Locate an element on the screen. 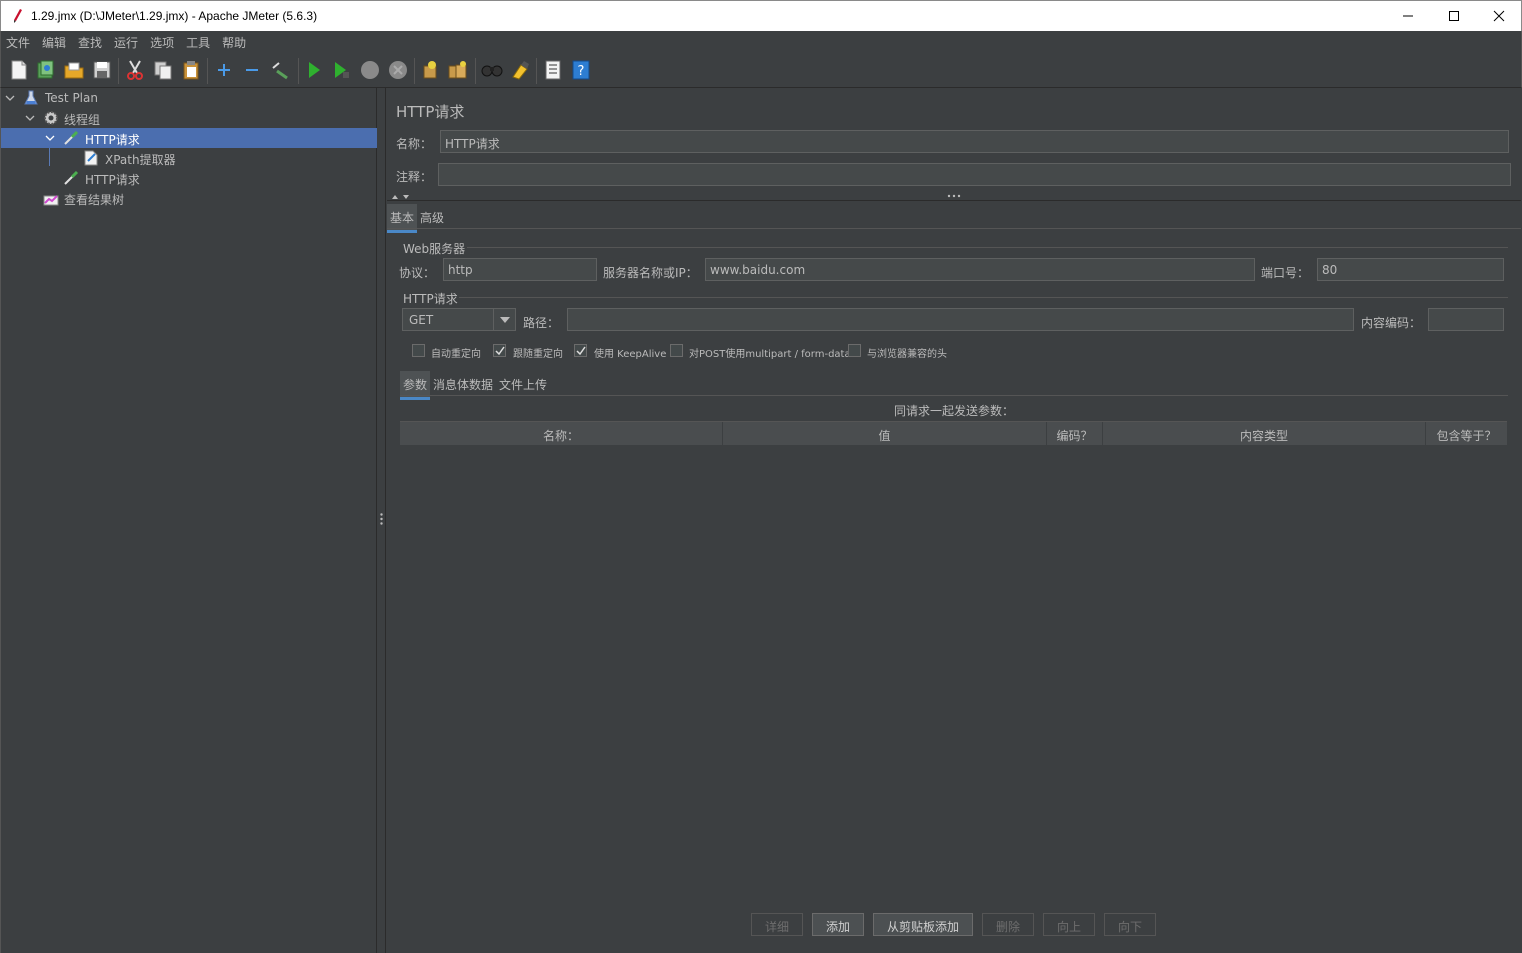 The image size is (1522, 953). comment-field is located at coordinates (974, 174).